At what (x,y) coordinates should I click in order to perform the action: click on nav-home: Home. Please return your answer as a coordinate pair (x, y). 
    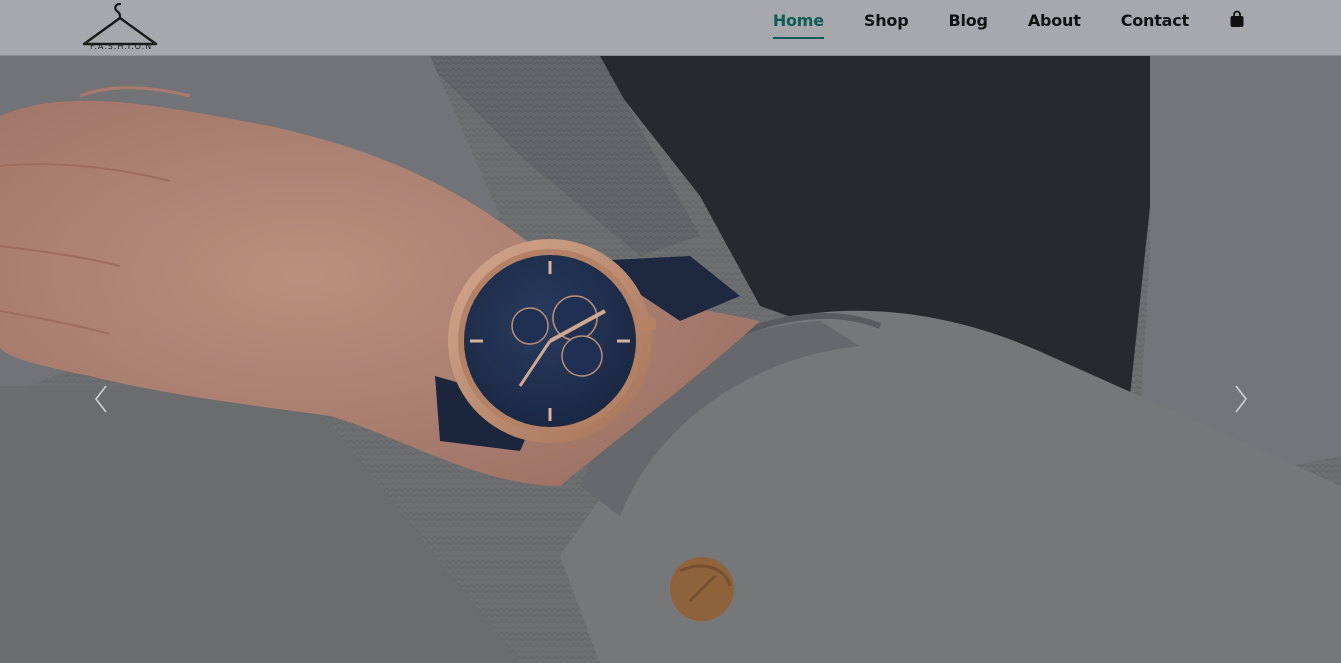
    Looking at the image, I should click on (798, 25).